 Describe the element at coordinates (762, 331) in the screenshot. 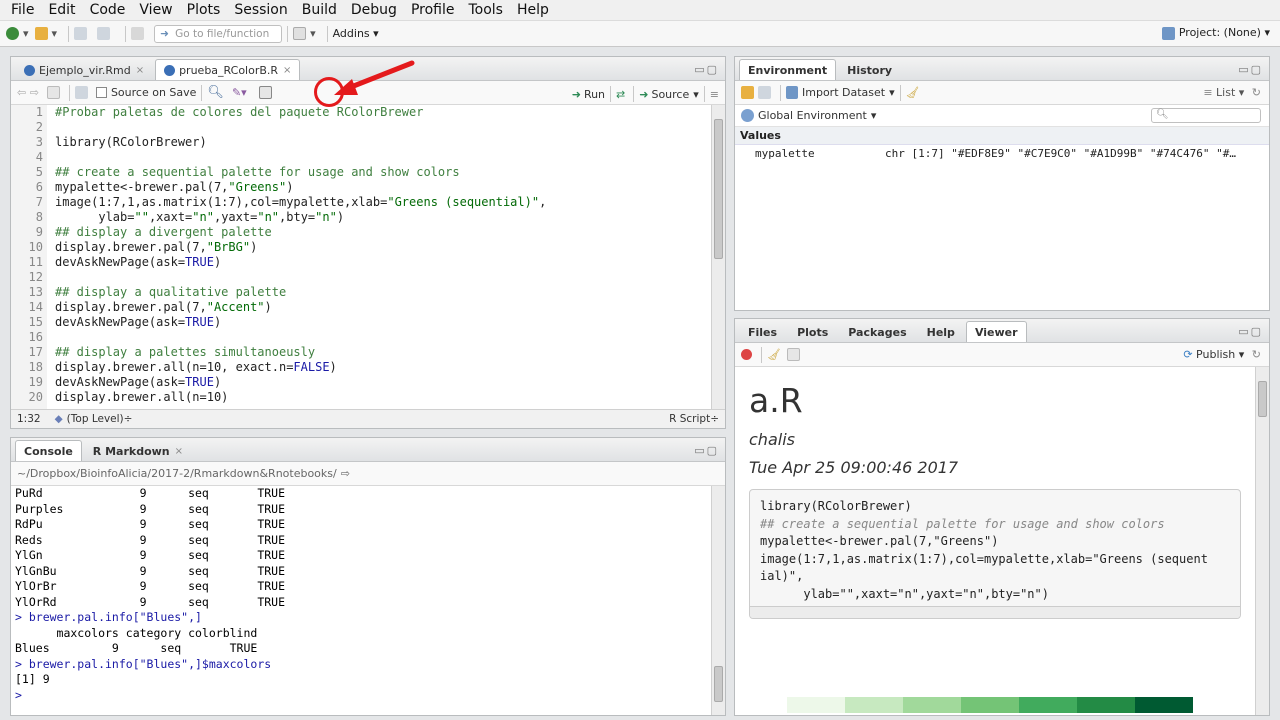

I see `tab-files: Files` at that location.